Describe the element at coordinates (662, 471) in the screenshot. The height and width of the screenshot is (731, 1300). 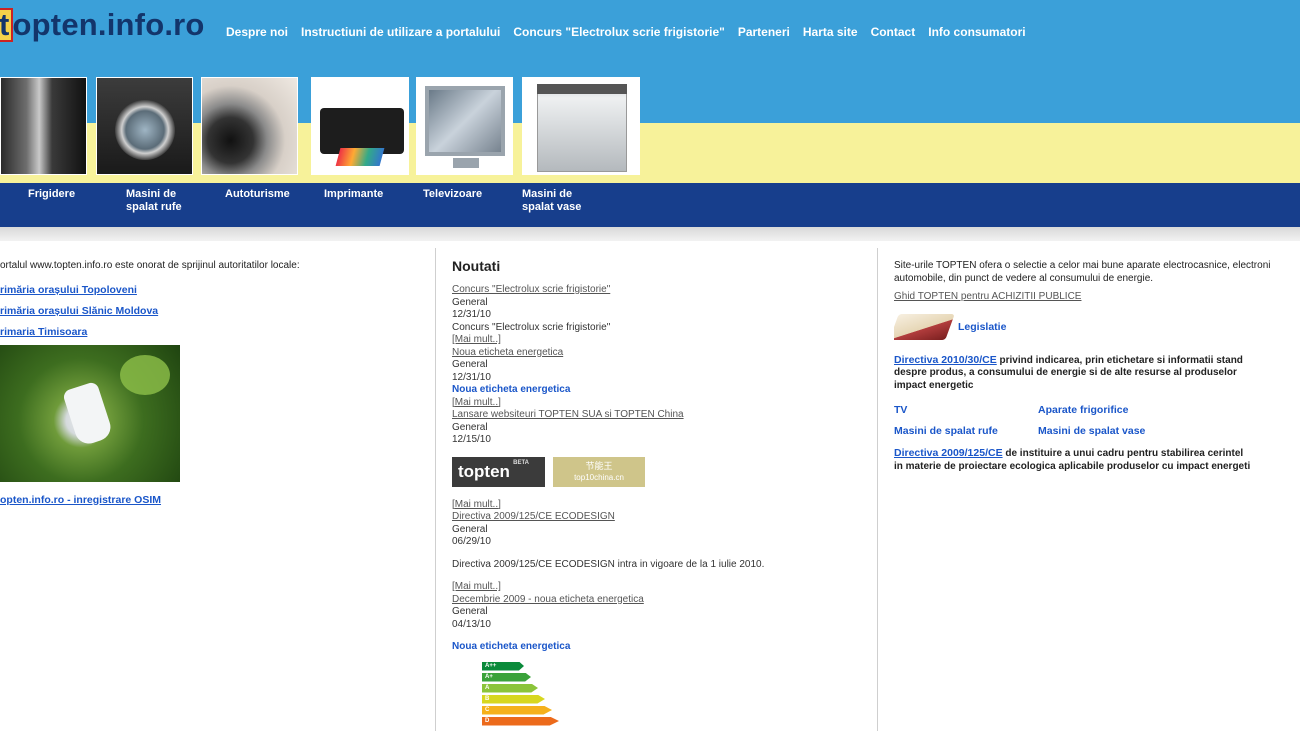
I see `partner-logos: topten BETA 节能王 top10china.cn` at that location.